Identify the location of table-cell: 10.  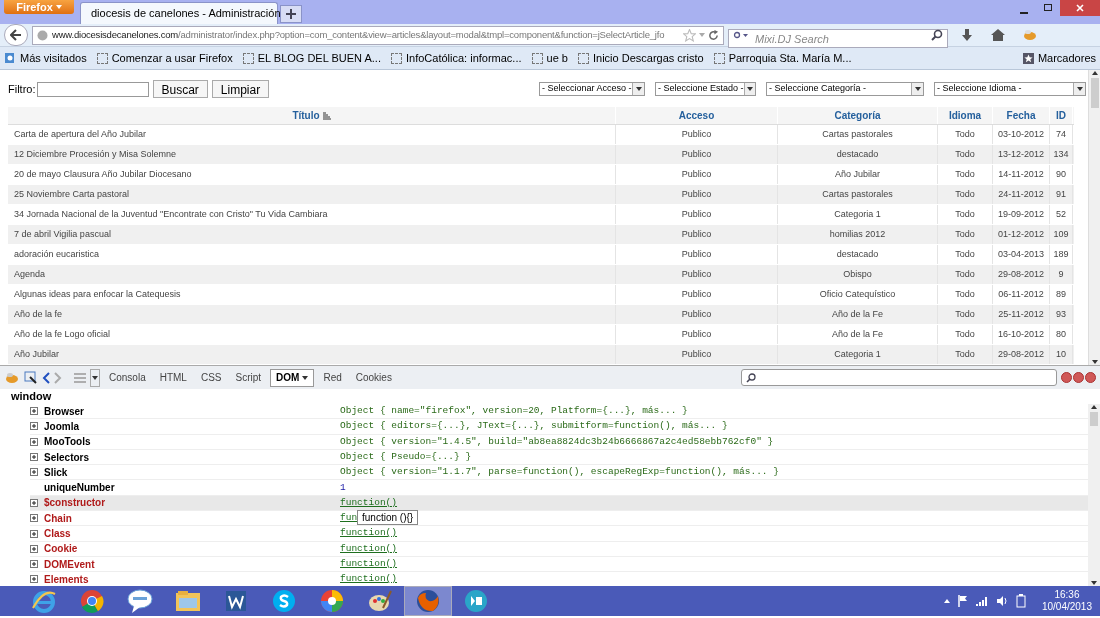
(1061, 354).